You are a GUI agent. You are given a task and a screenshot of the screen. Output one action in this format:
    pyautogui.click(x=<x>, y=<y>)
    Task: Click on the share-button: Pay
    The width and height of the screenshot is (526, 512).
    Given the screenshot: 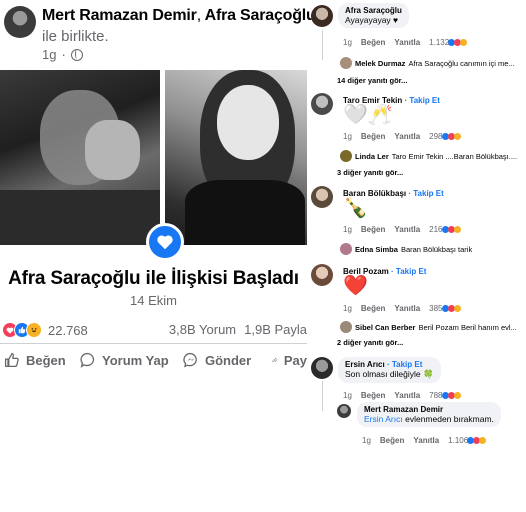 What is the action you would take?
    pyautogui.click(x=289, y=360)
    